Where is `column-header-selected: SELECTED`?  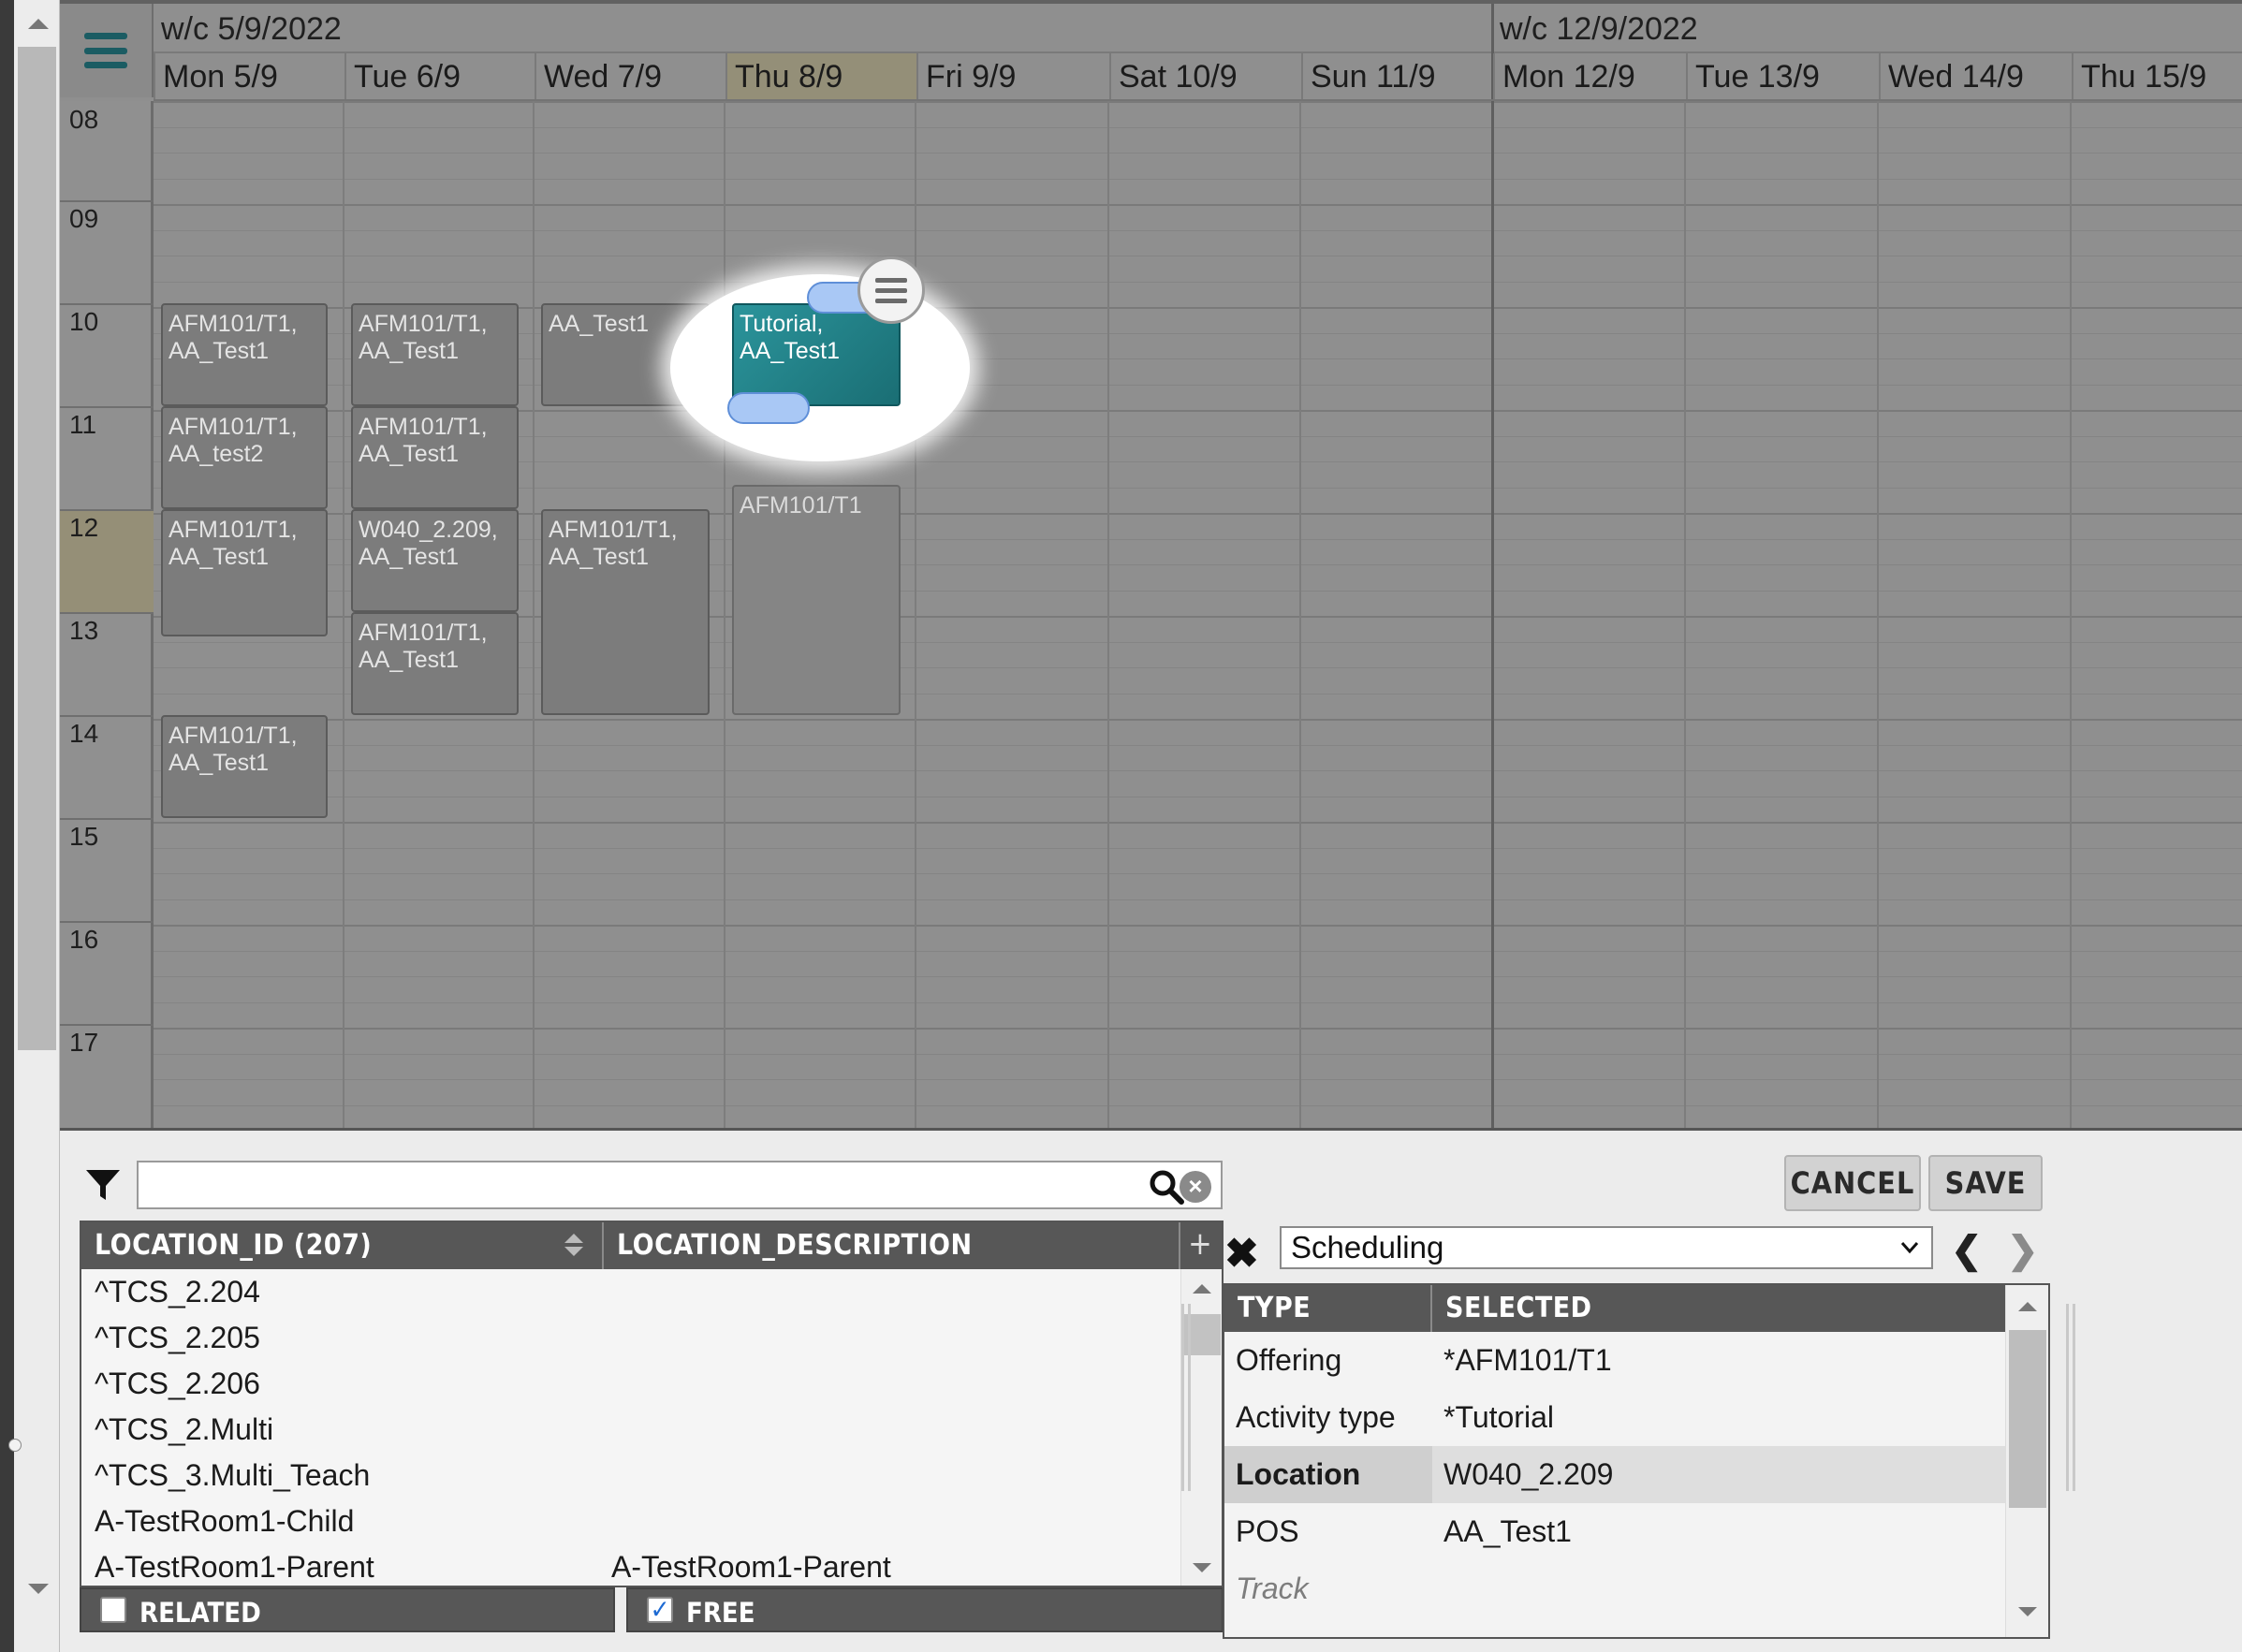
column-header-selected: SELECTED is located at coordinates (1518, 1308).